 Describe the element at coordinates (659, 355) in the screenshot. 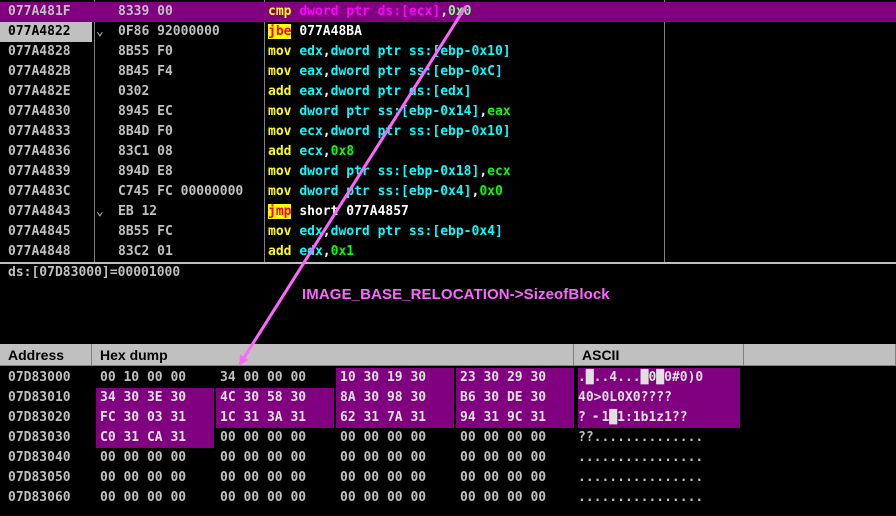

I see `ascii-column-header: ASCII` at that location.